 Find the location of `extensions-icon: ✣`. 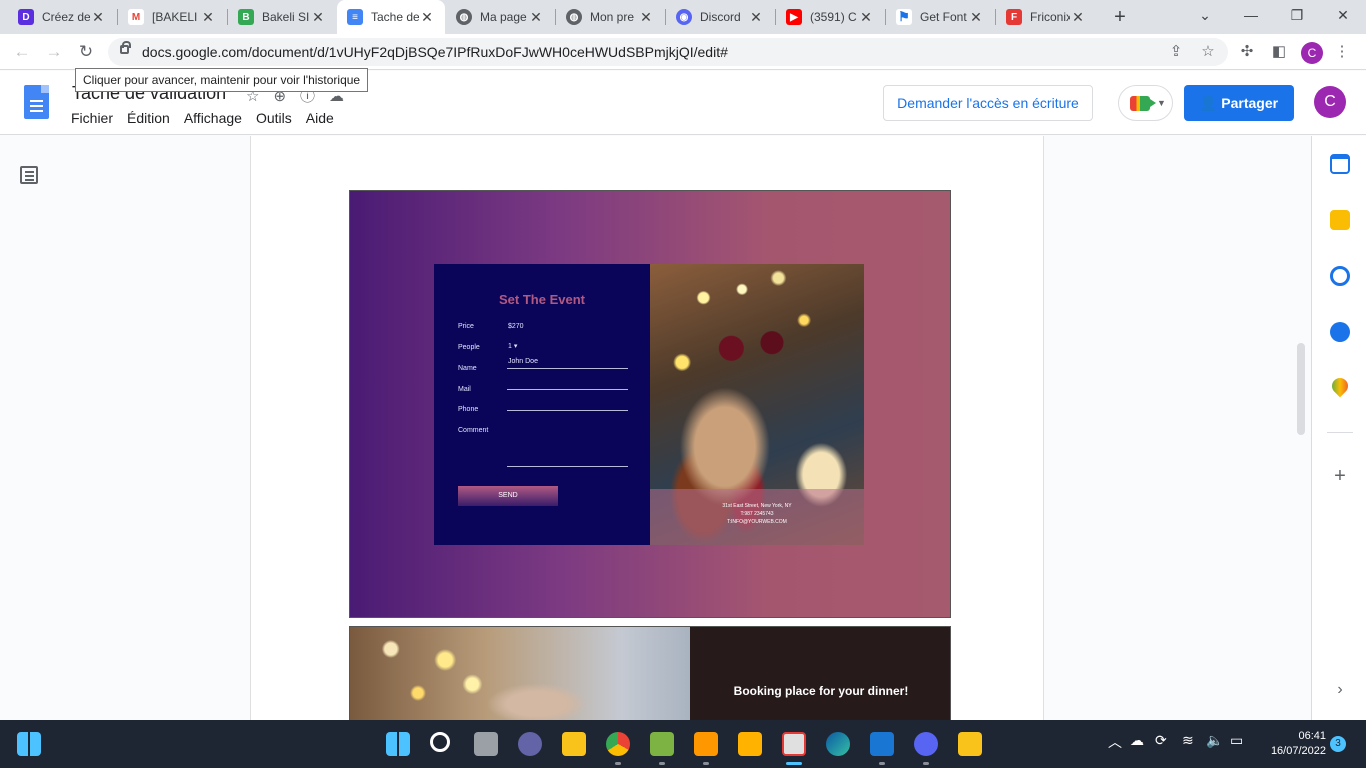

extensions-icon: ✣ is located at coordinates (1247, 52).